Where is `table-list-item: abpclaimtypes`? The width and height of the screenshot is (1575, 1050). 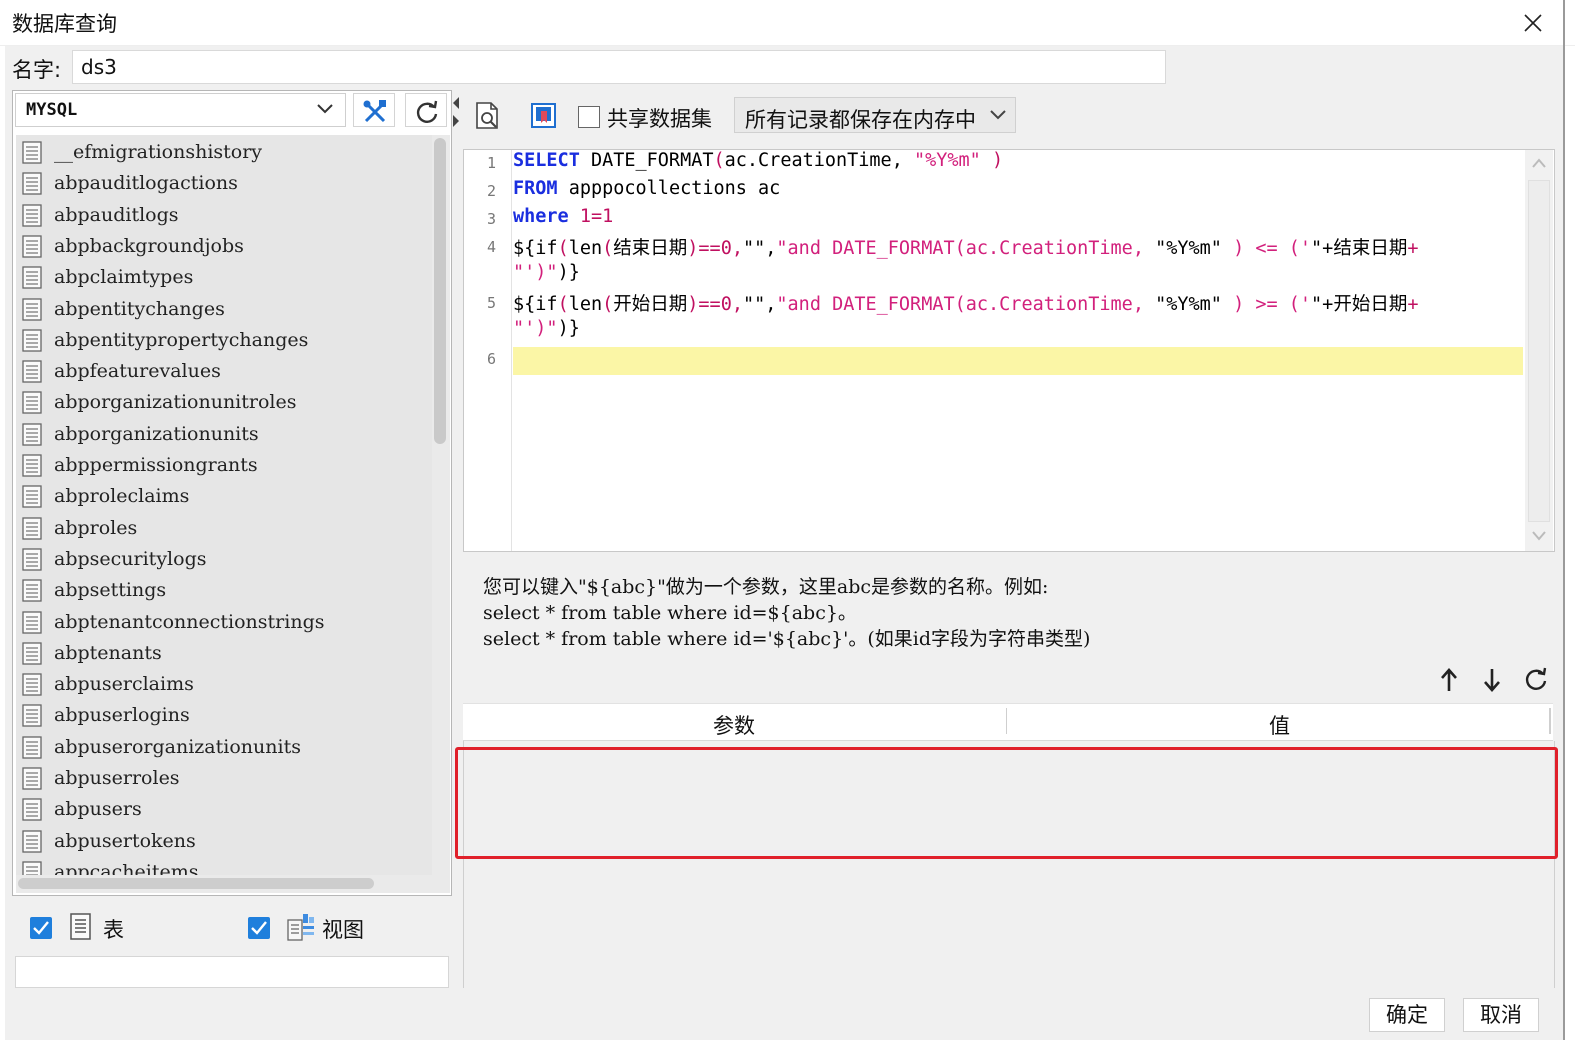 table-list-item: abpclaimtypes is located at coordinates (224, 277).